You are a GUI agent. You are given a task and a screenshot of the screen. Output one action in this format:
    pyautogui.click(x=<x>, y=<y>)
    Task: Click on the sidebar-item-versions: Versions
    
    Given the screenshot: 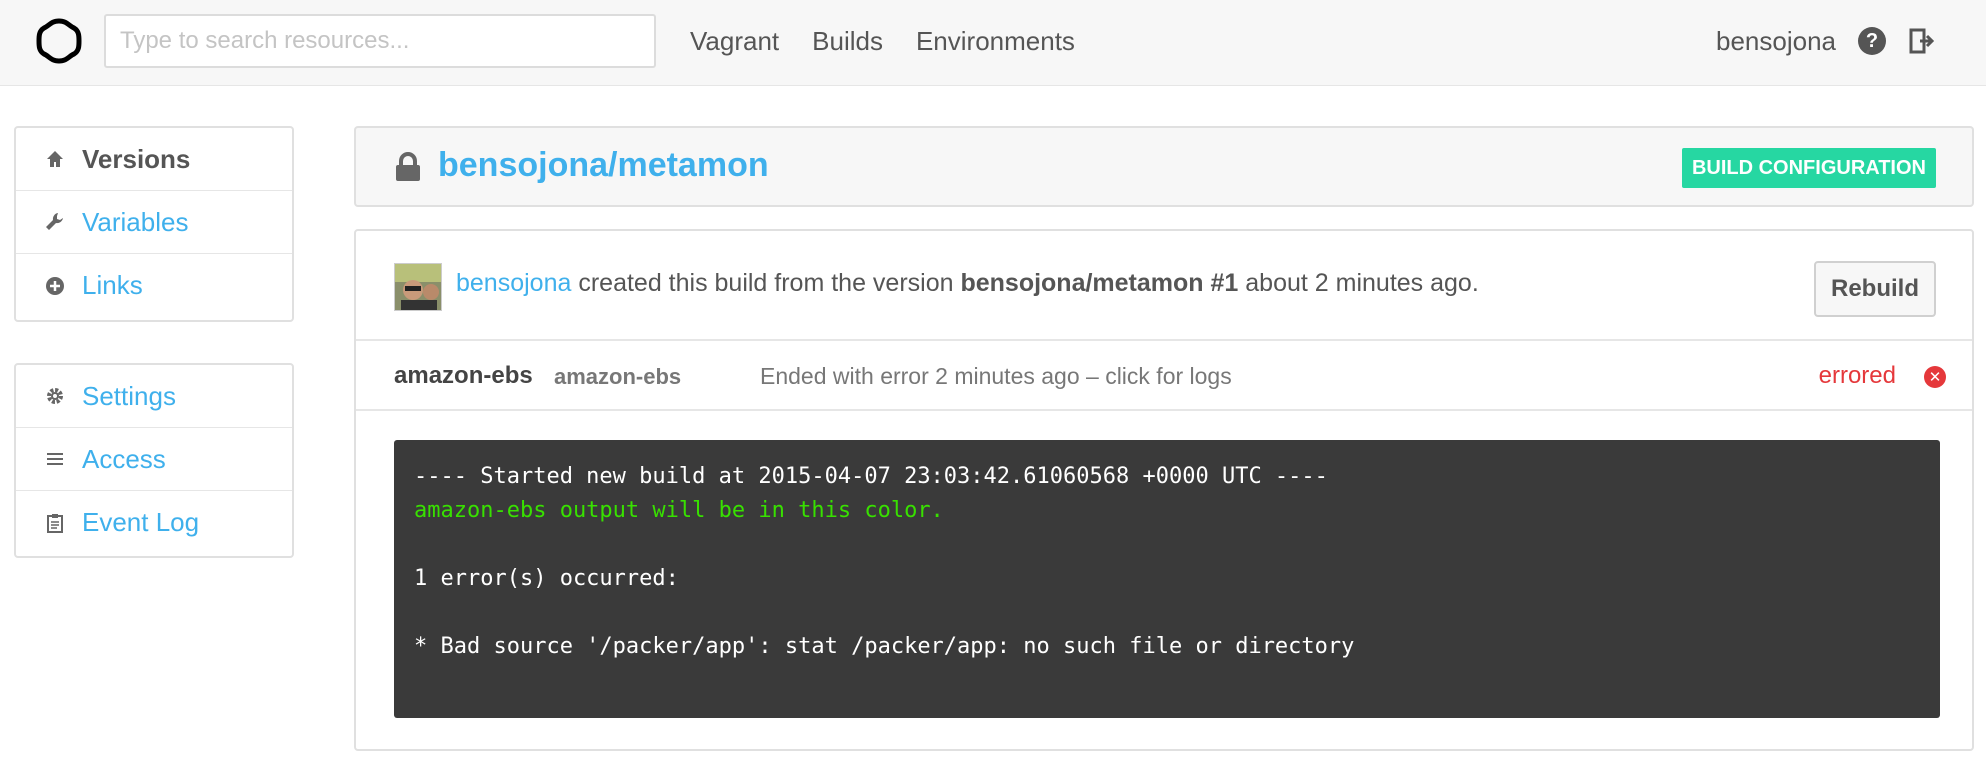 What is the action you would take?
    pyautogui.click(x=154, y=159)
    